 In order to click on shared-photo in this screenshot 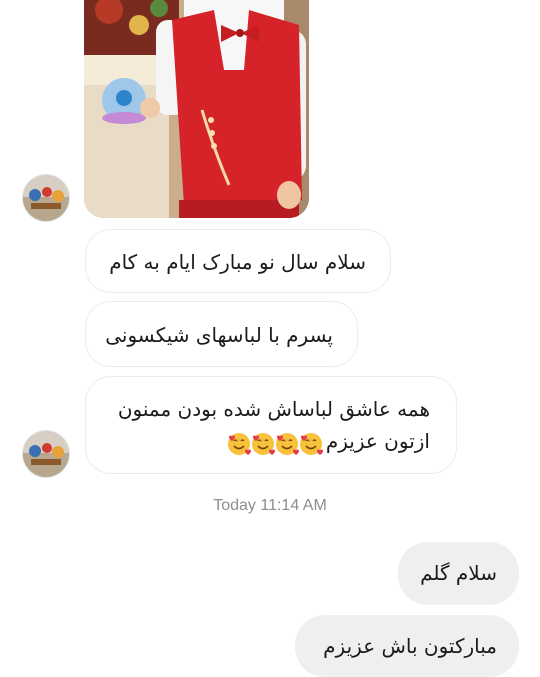, I will do `click(196, 109)`.